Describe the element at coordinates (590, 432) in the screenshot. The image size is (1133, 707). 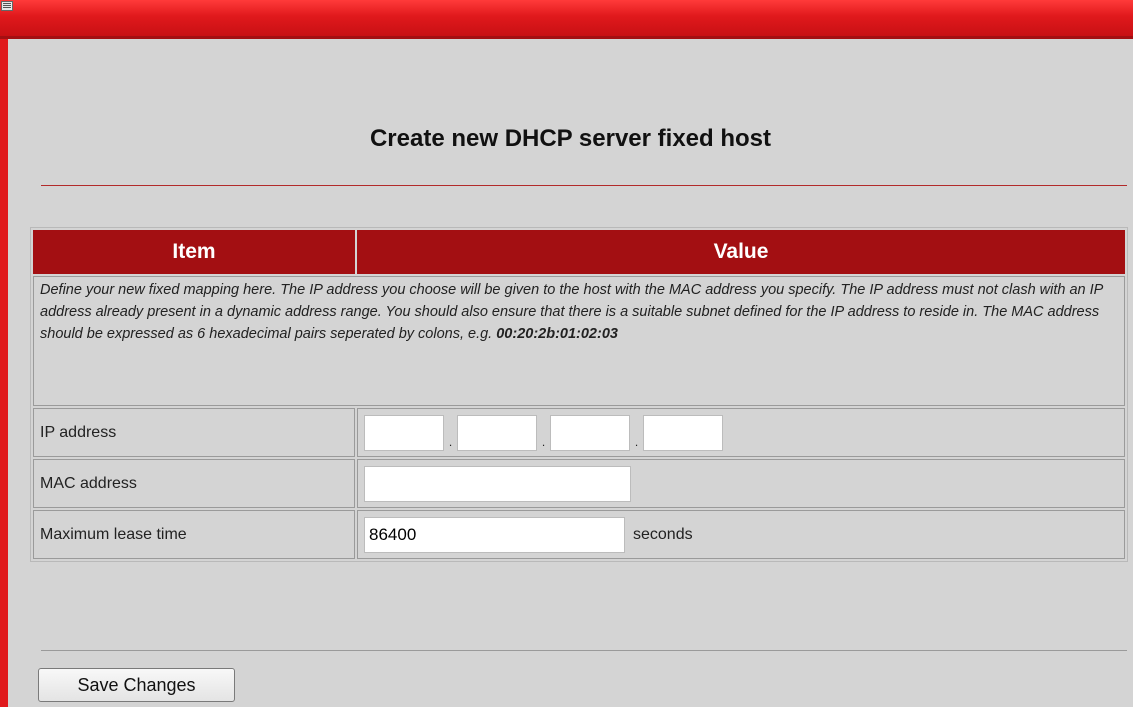
I see `ip-octet-3-input` at that location.